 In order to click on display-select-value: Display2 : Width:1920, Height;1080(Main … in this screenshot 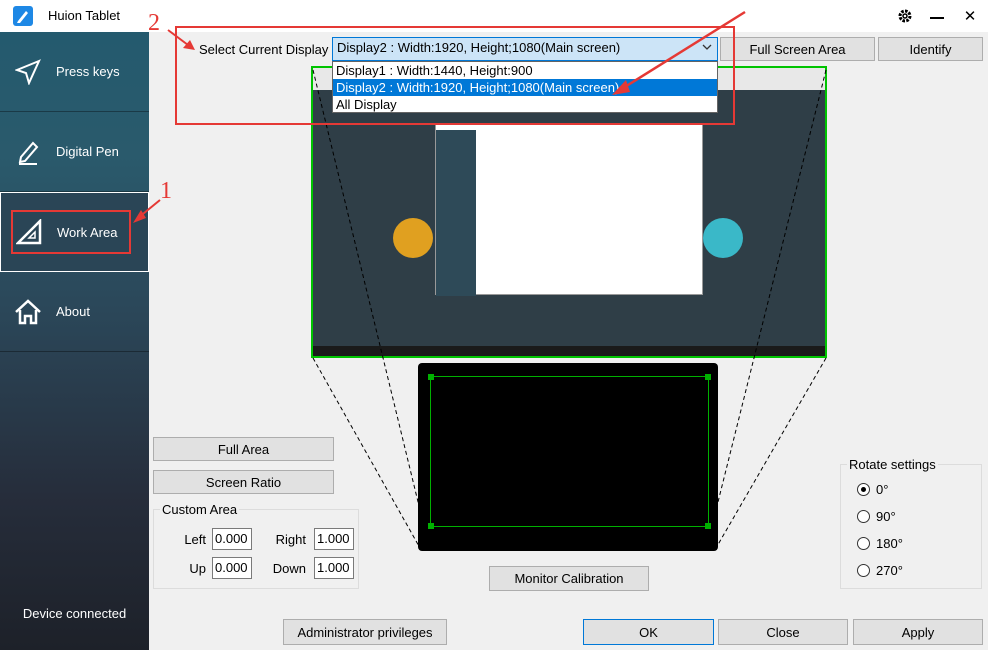, I will do `click(479, 47)`.